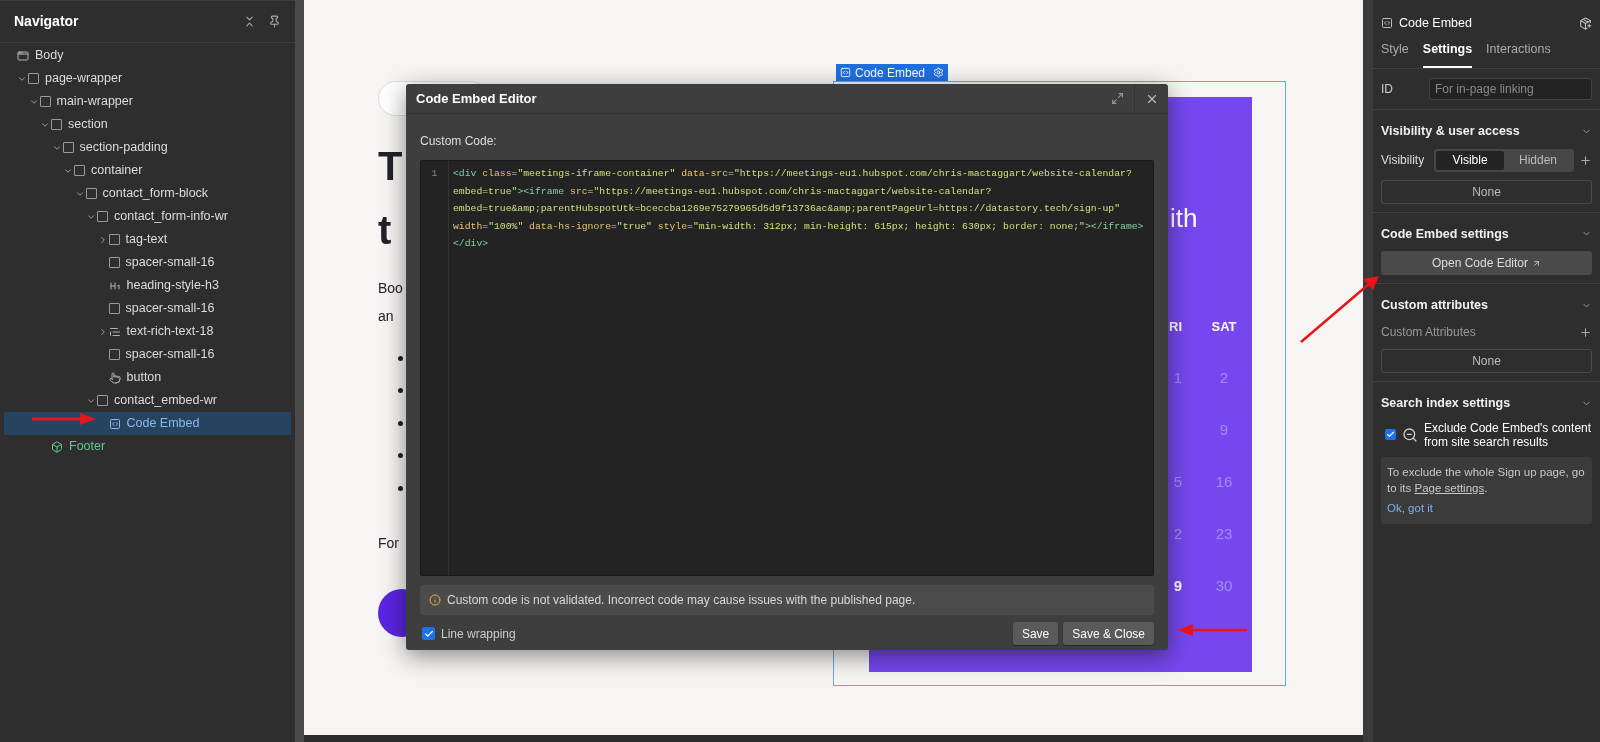  Describe the element at coordinates (147, 124) in the screenshot. I see `navigator-item: section` at that location.